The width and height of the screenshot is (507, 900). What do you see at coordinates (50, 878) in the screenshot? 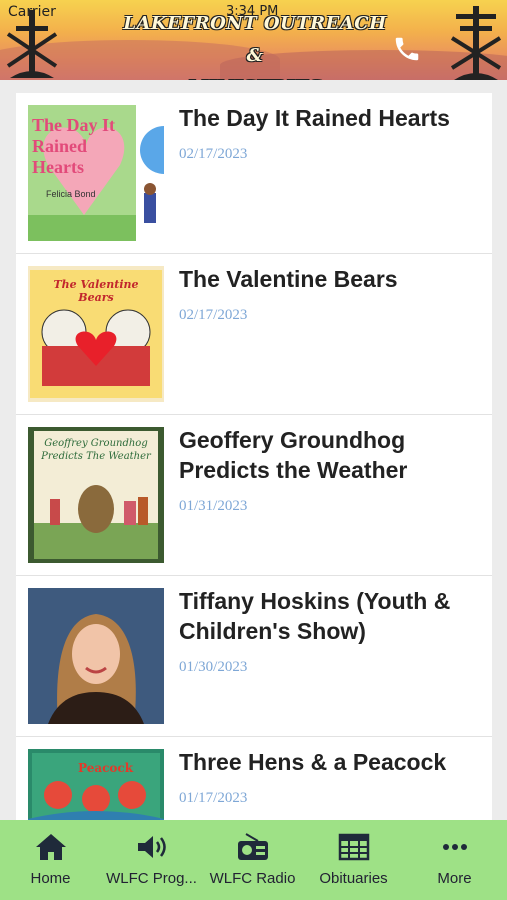
I see `tab-label: Home` at bounding box center [50, 878].